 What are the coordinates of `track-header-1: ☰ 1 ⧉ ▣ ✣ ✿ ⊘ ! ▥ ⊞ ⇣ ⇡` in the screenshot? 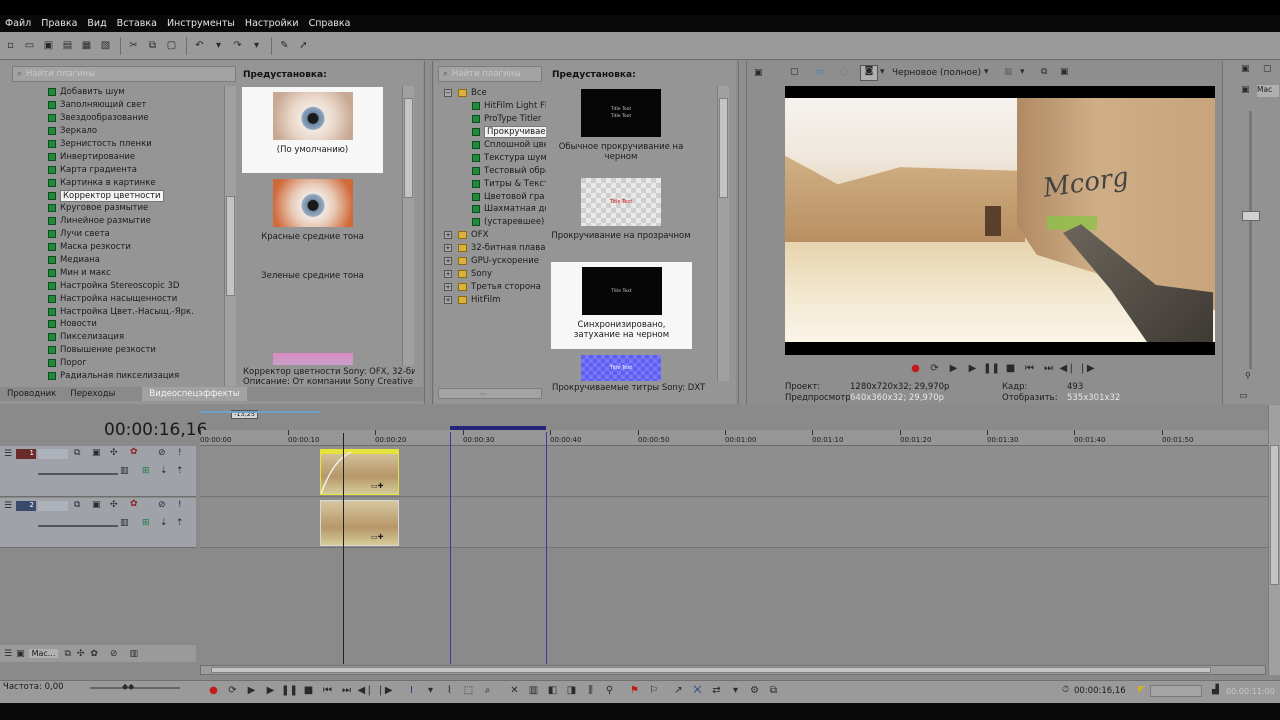 It's located at (98, 471).